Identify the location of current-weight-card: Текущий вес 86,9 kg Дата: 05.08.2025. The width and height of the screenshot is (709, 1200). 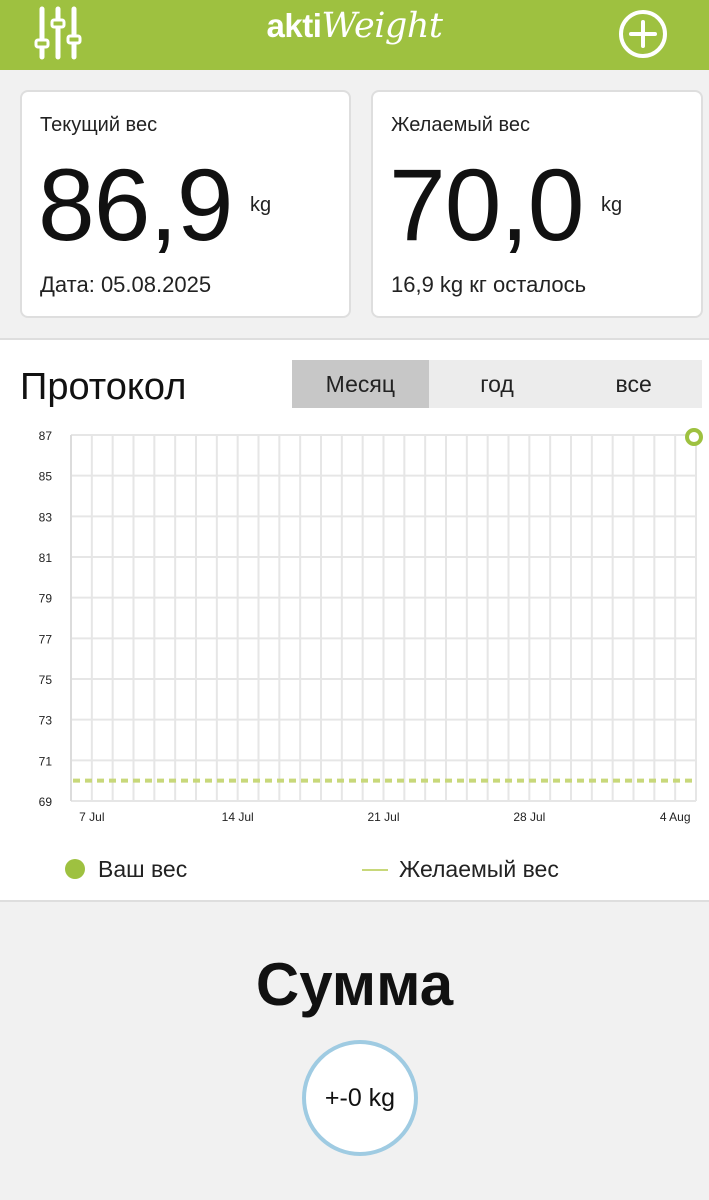
(185, 204).